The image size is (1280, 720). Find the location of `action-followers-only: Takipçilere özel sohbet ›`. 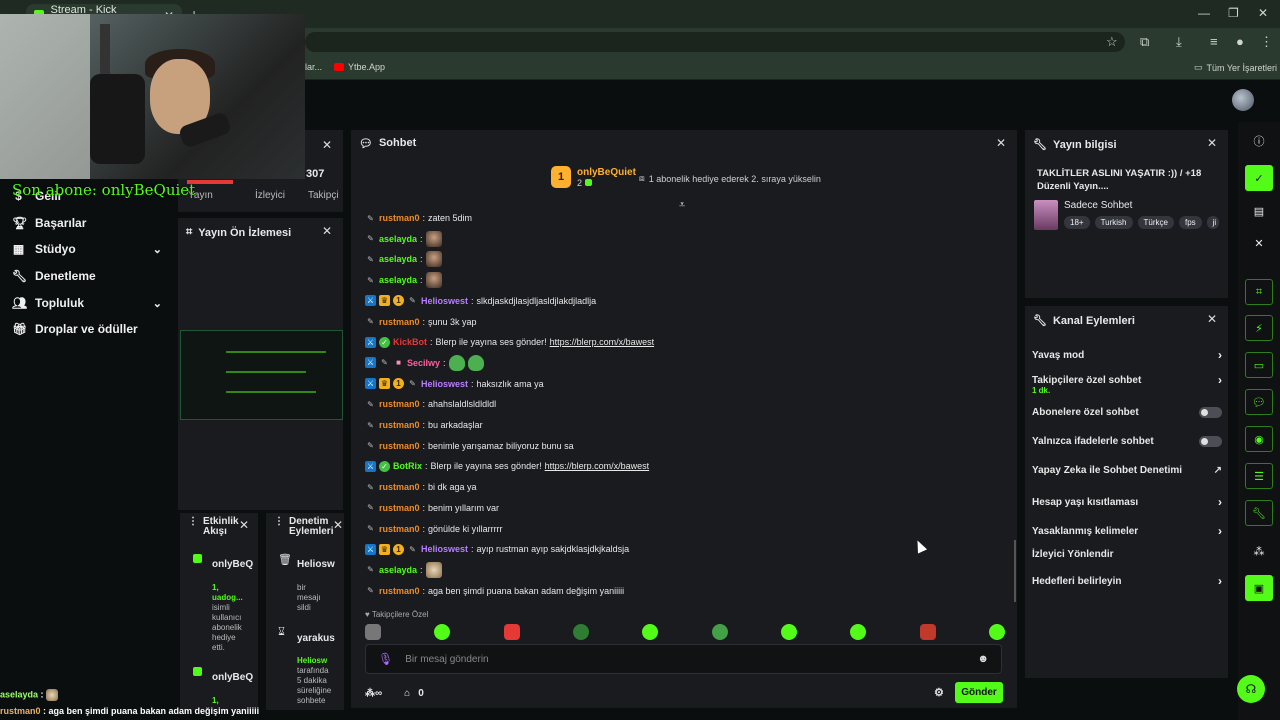

action-followers-only: Takipçilere özel sohbet › is located at coordinates (1127, 380).